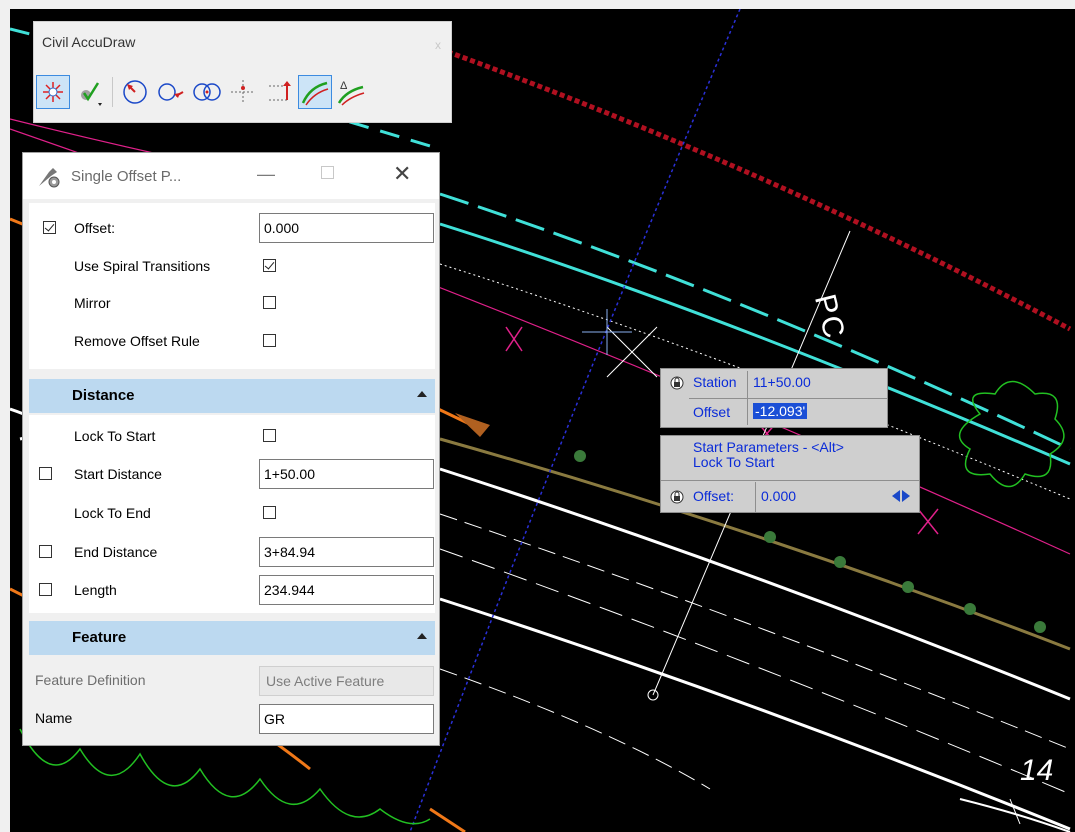 The image size is (1075, 832). Describe the element at coordinates (232, 638) in the screenshot. I see `feature-section-header: Feature` at that location.